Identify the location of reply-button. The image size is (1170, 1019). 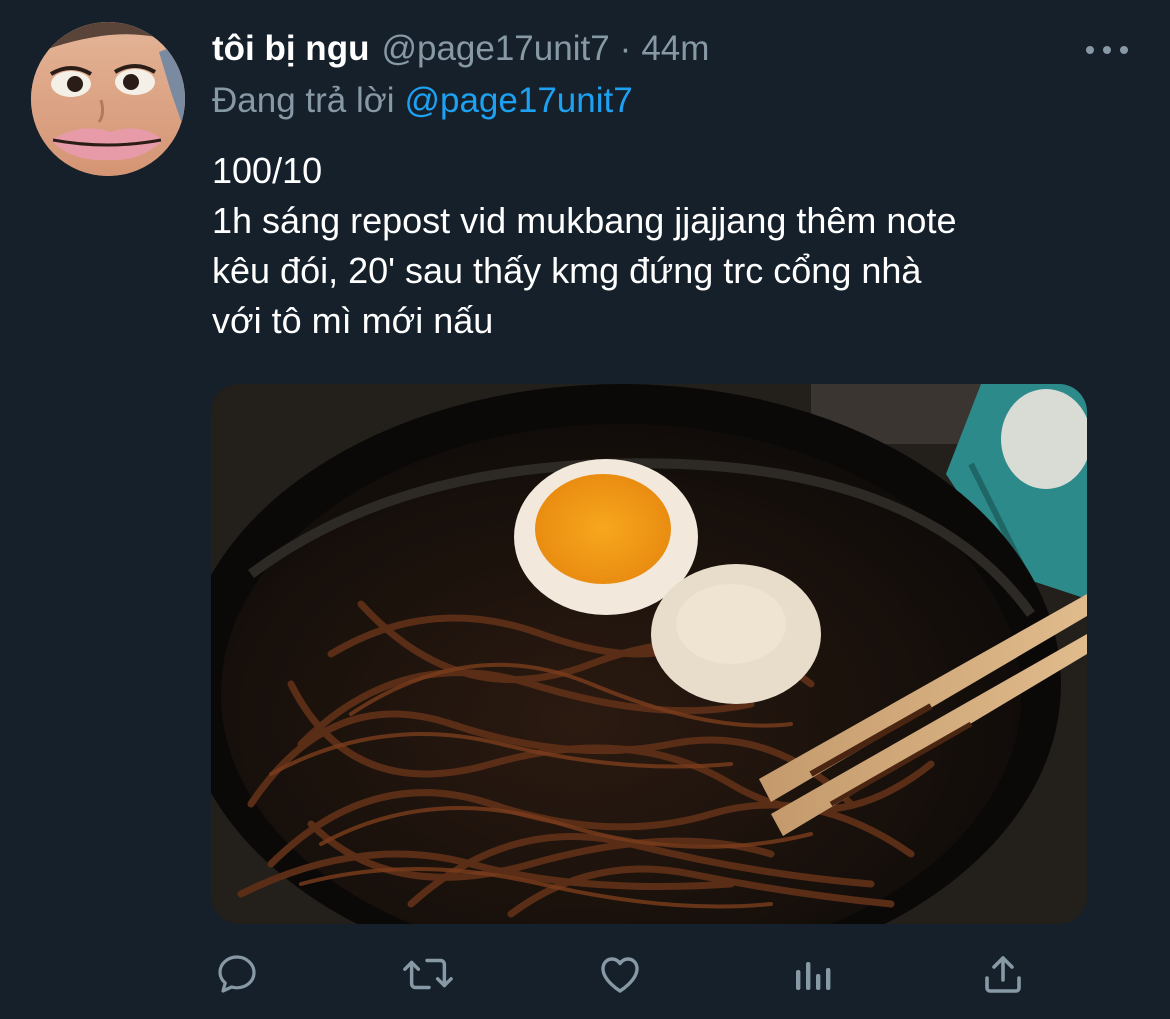
(237, 974).